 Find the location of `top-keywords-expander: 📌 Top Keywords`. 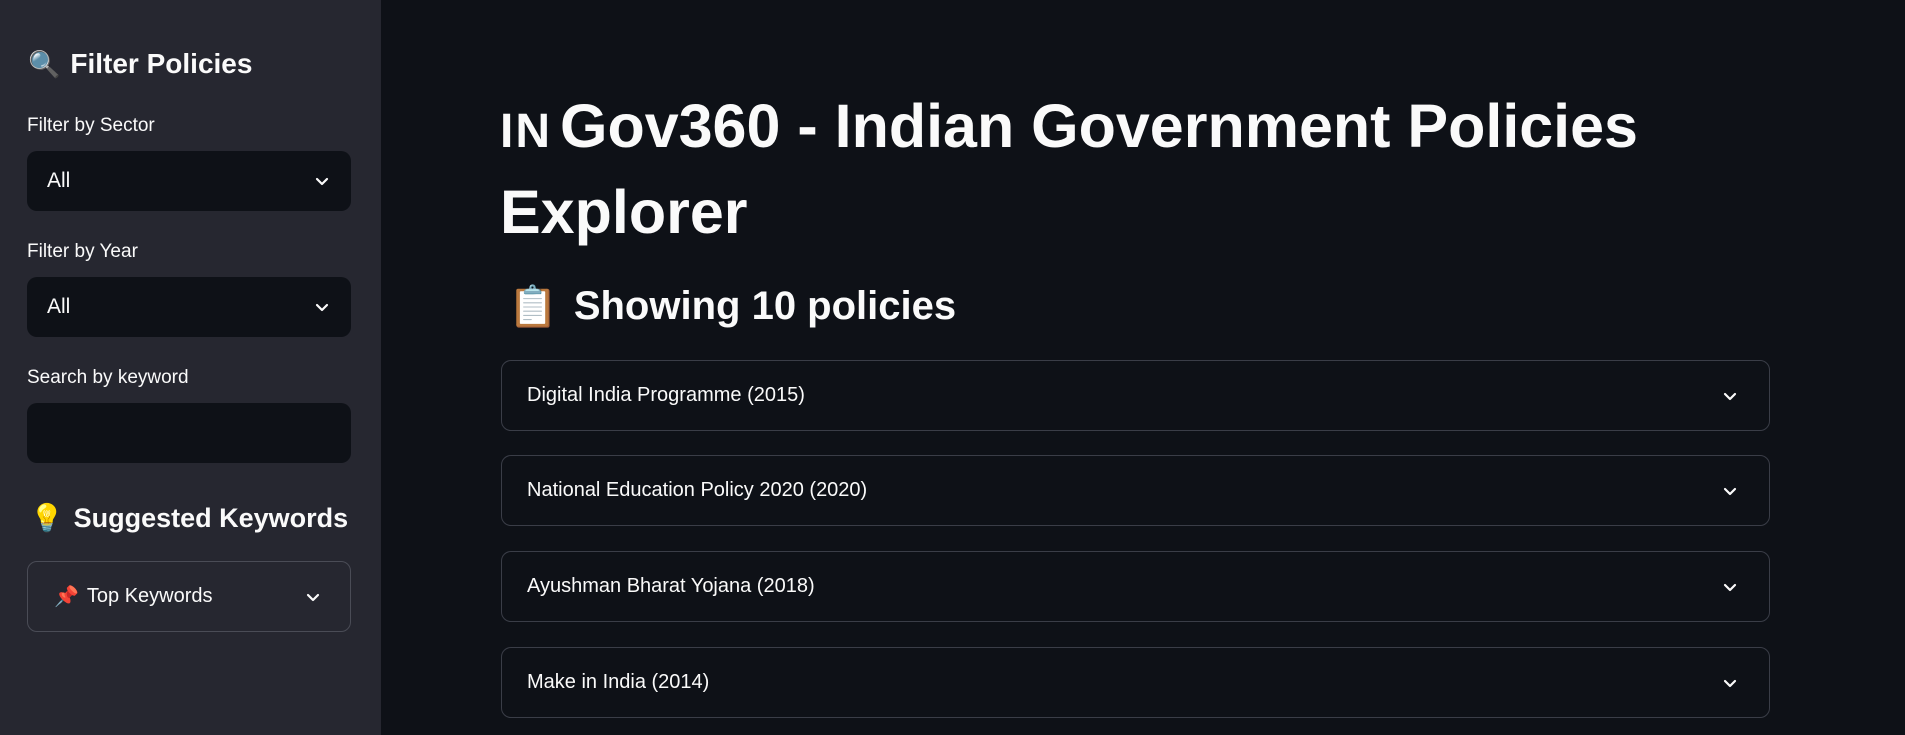

top-keywords-expander: 📌 Top Keywords is located at coordinates (189, 596).